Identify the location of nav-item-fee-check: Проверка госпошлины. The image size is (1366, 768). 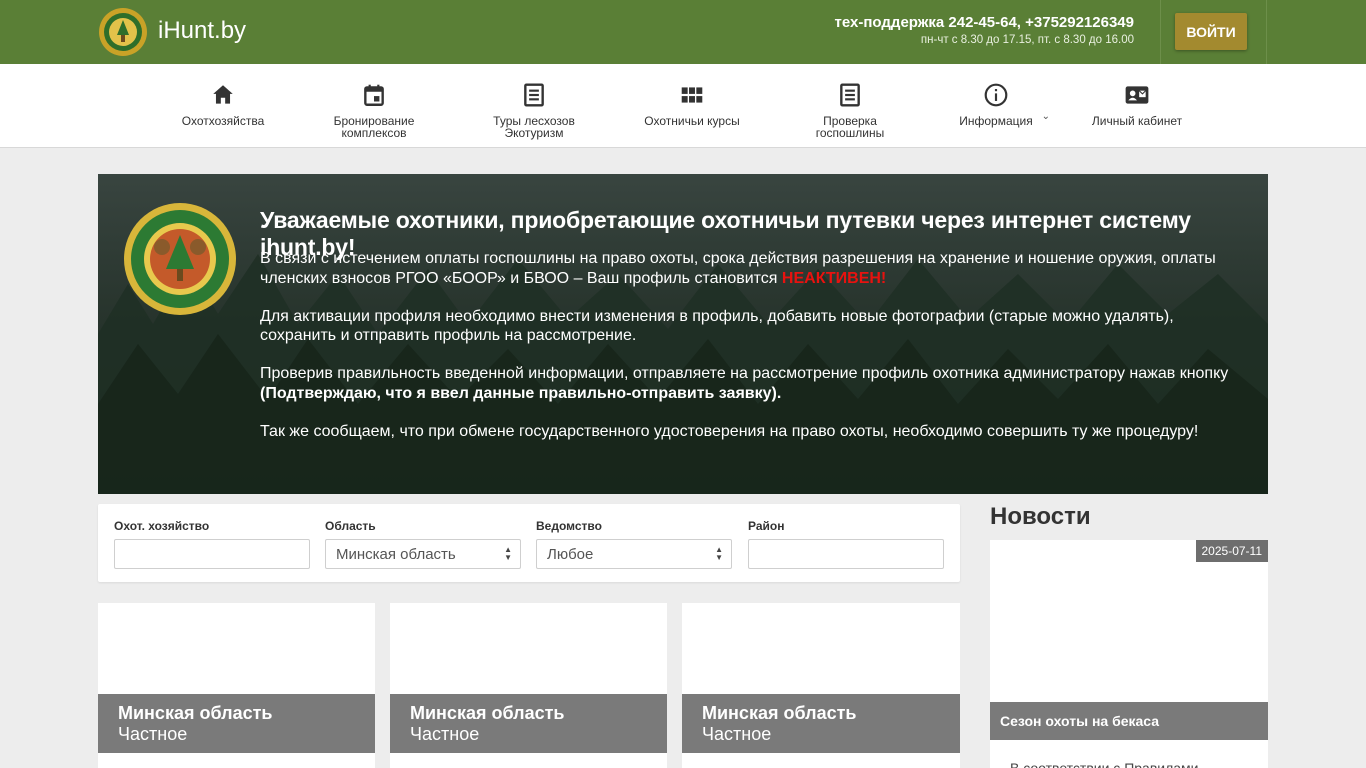
(850, 110).